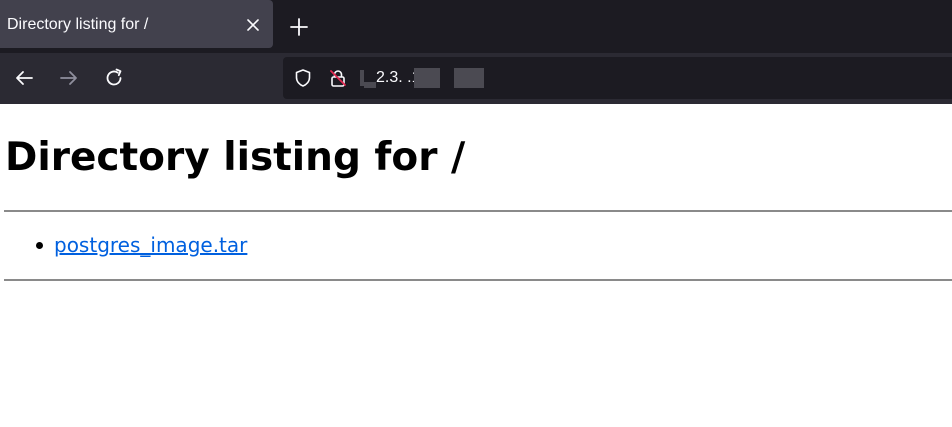 This screenshot has height=427, width=952. Describe the element at coordinates (478, 280) in the screenshot. I see `divider-bottom` at that location.